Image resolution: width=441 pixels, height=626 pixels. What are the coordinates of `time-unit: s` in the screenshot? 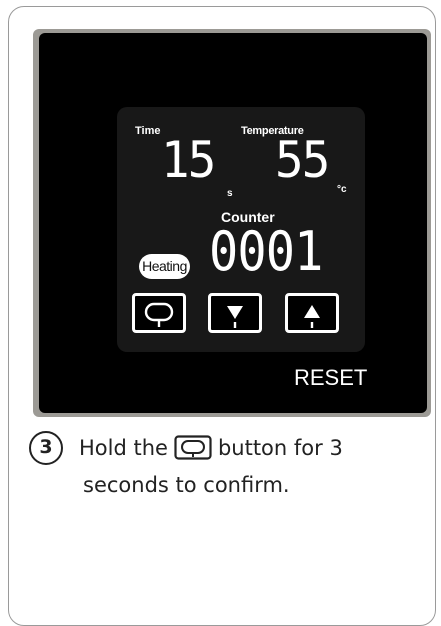 It's located at (230, 193).